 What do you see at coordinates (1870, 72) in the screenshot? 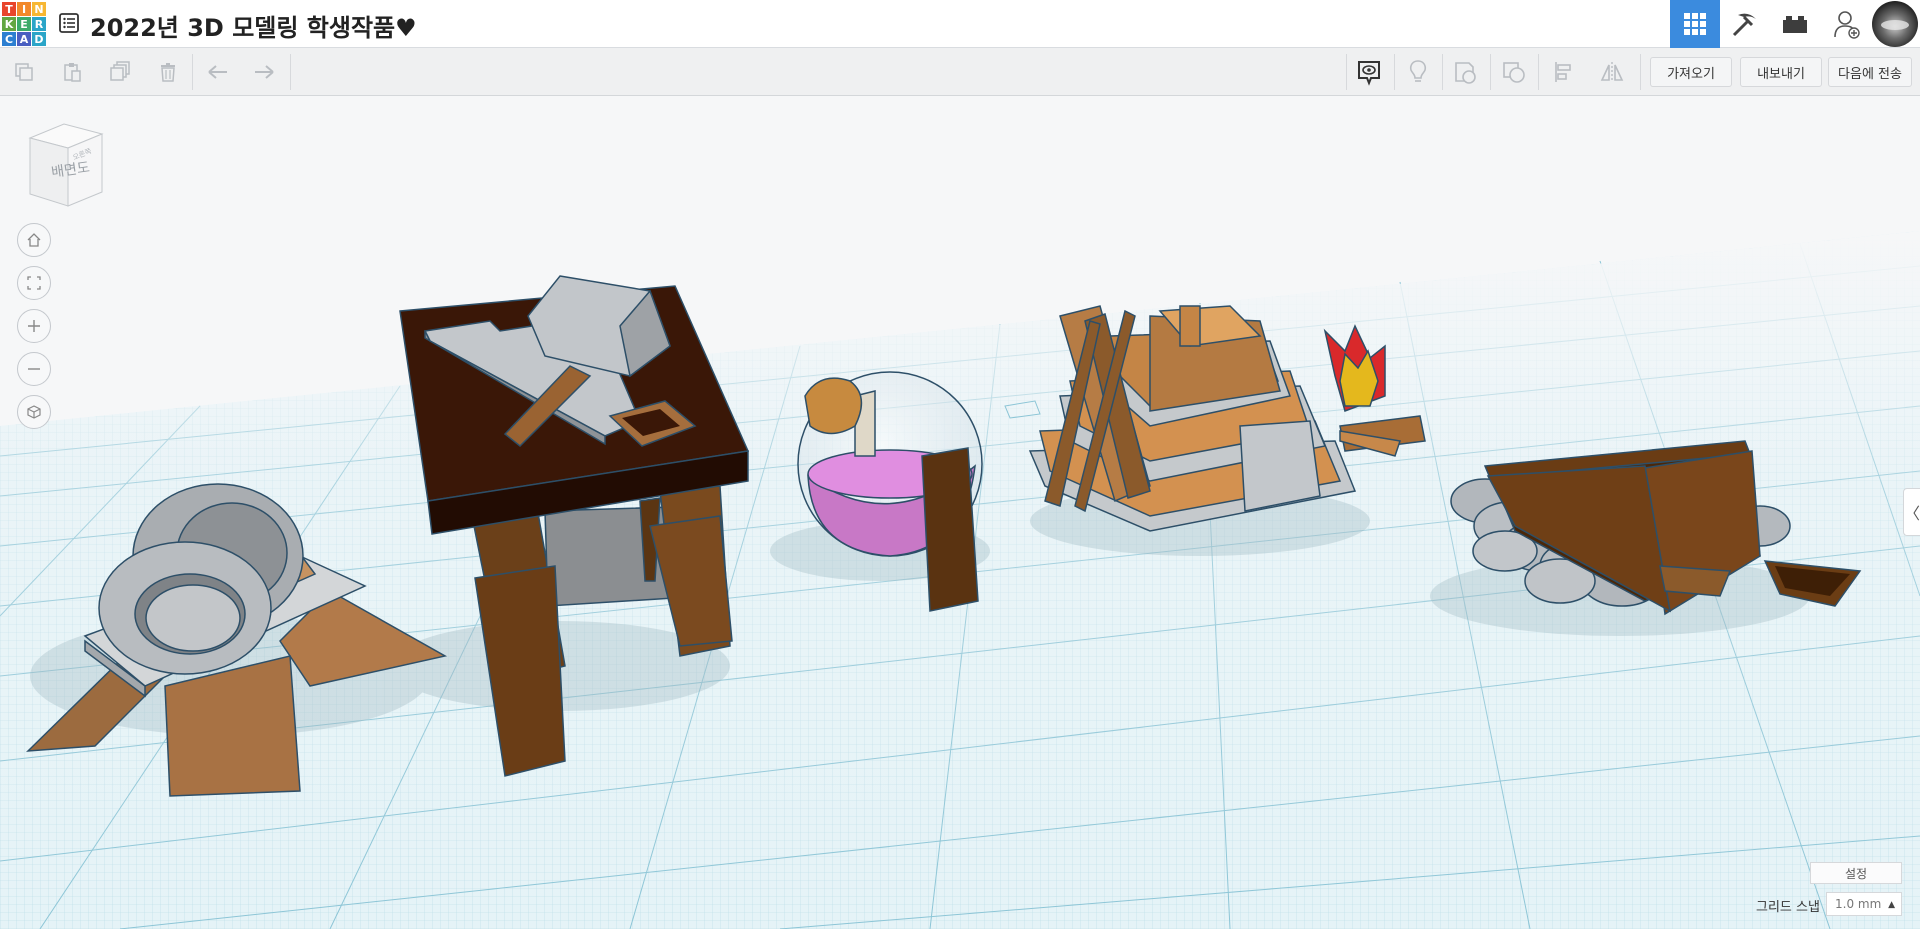
I see `send-to-button: 다음에 전송` at bounding box center [1870, 72].